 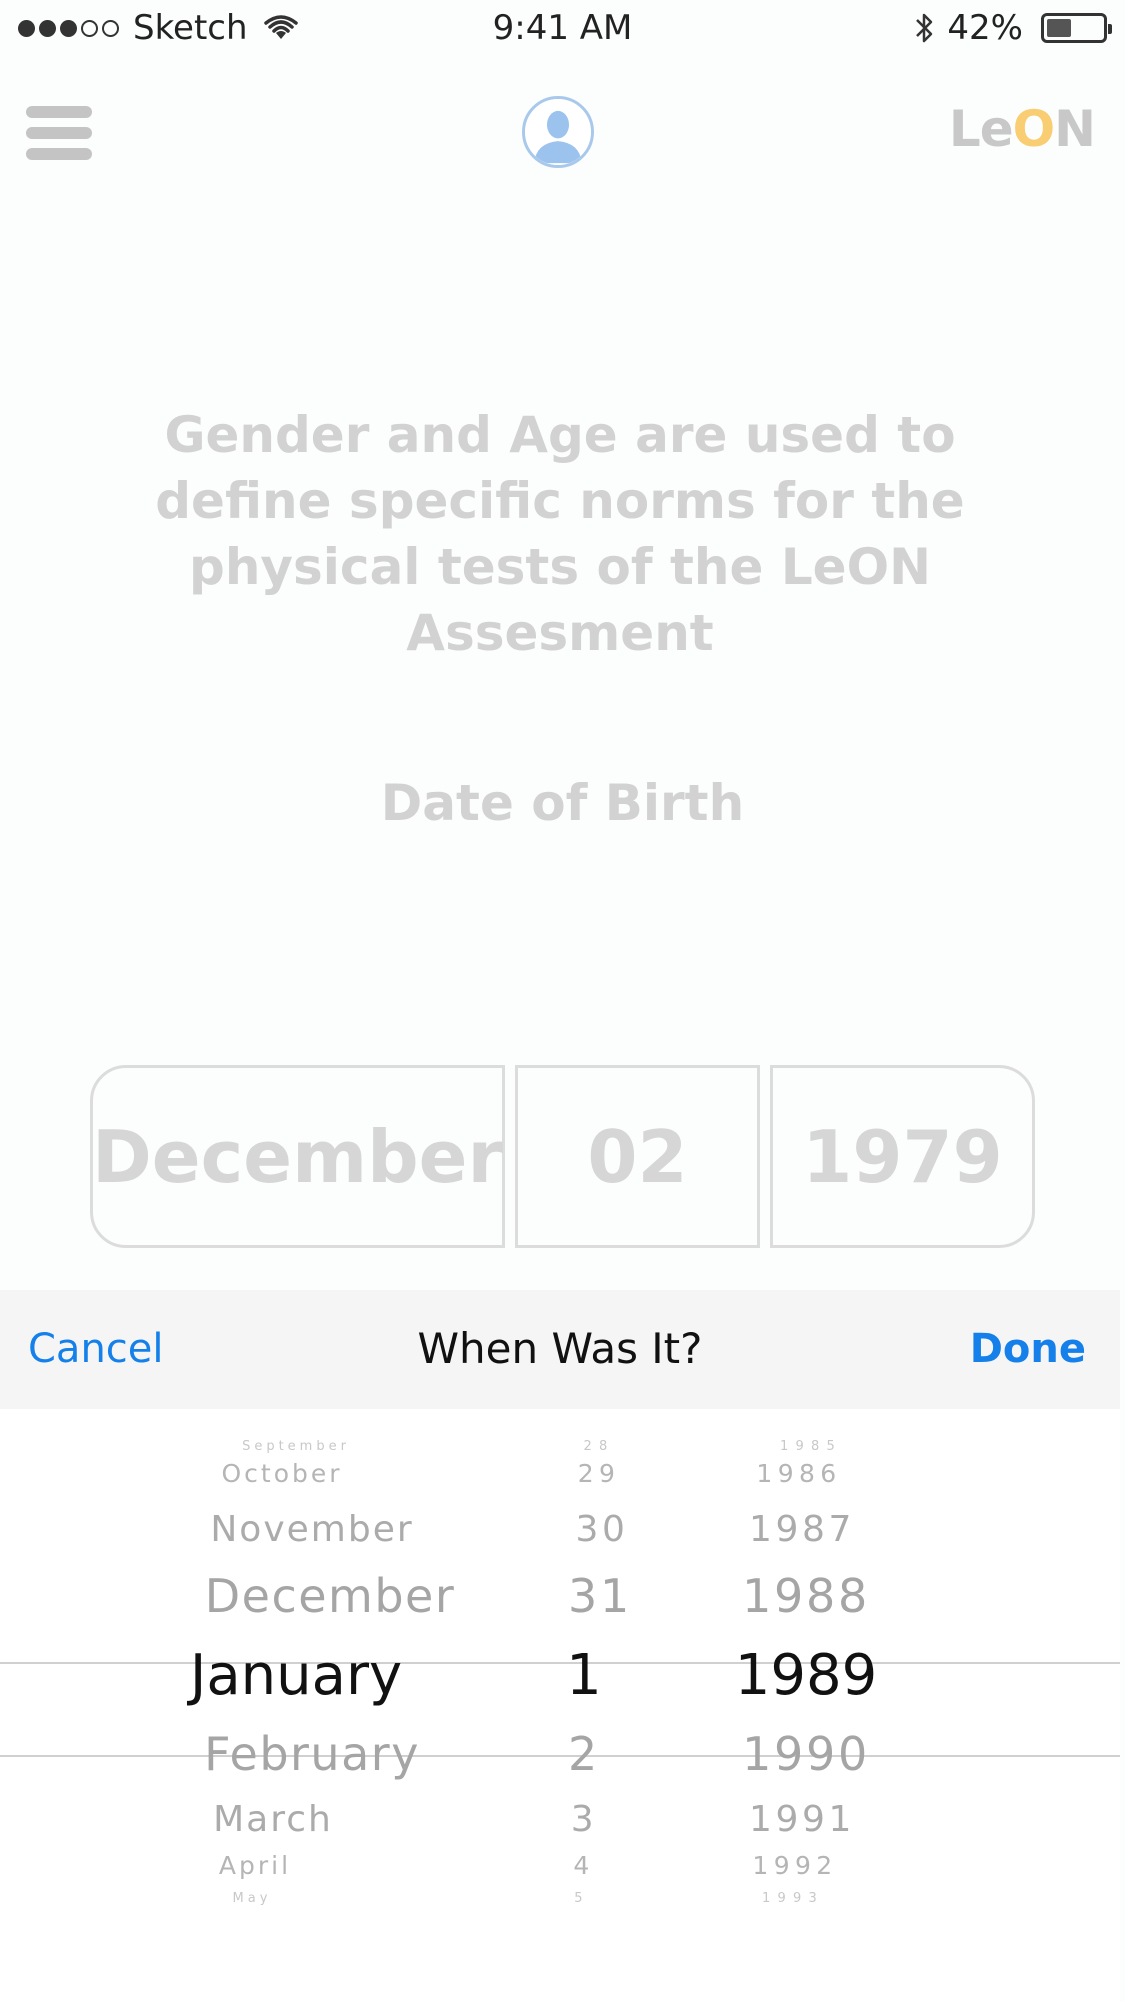 What do you see at coordinates (924, 28) in the screenshot?
I see `bluetooth-icon` at bounding box center [924, 28].